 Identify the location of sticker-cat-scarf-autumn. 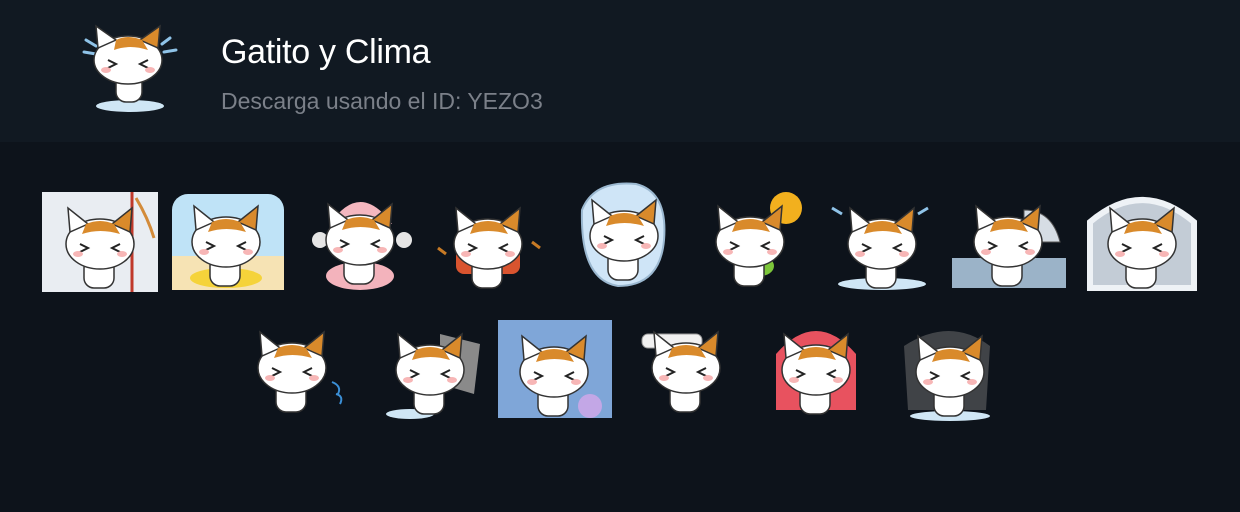
(488, 244).